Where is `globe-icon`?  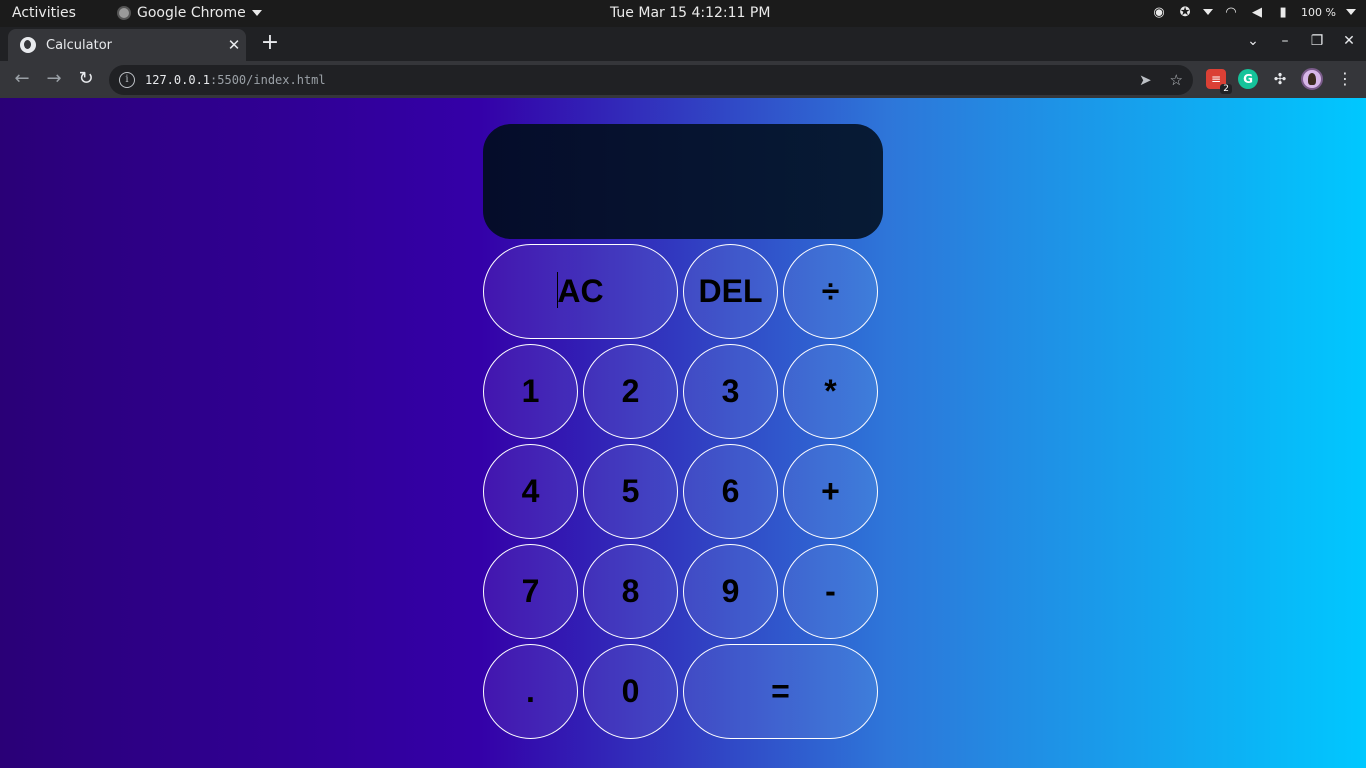
globe-icon is located at coordinates (28, 45).